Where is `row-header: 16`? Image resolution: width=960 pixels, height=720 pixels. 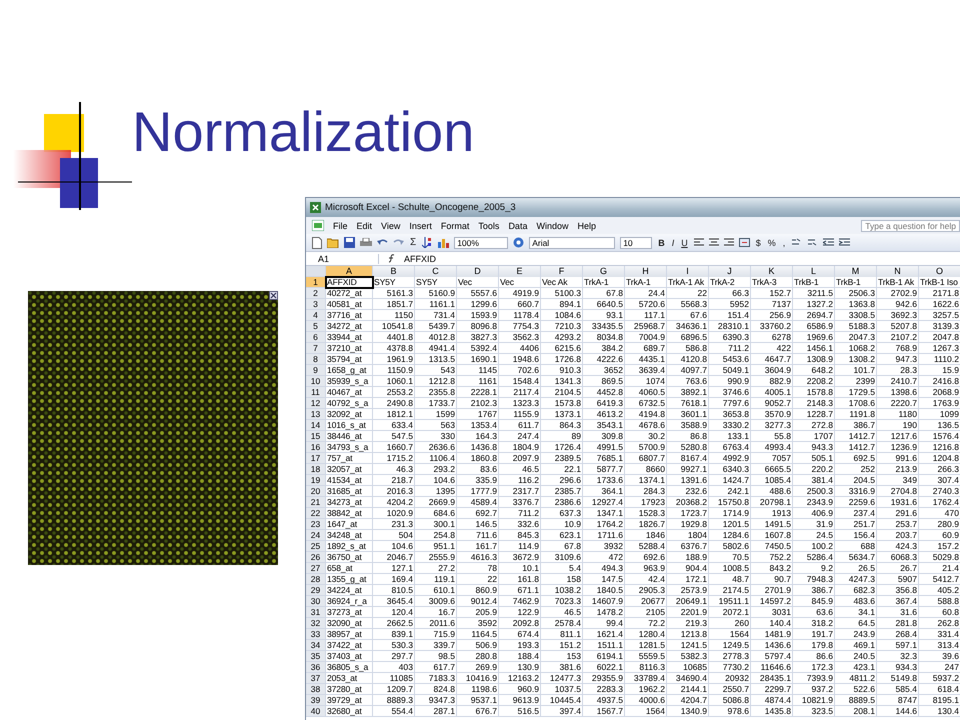 row-header: 16 is located at coordinates (316, 447).